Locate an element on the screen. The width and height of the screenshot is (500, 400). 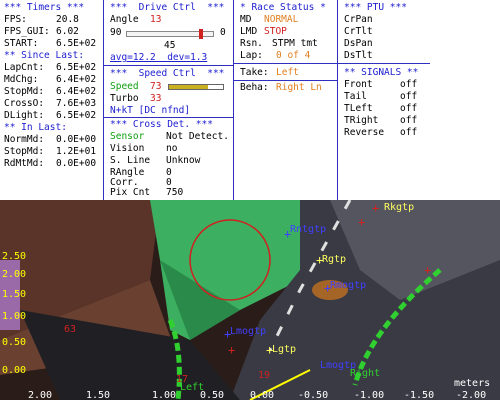
stopmd-value: 6.4E+02 is located at coordinates (76, 91).